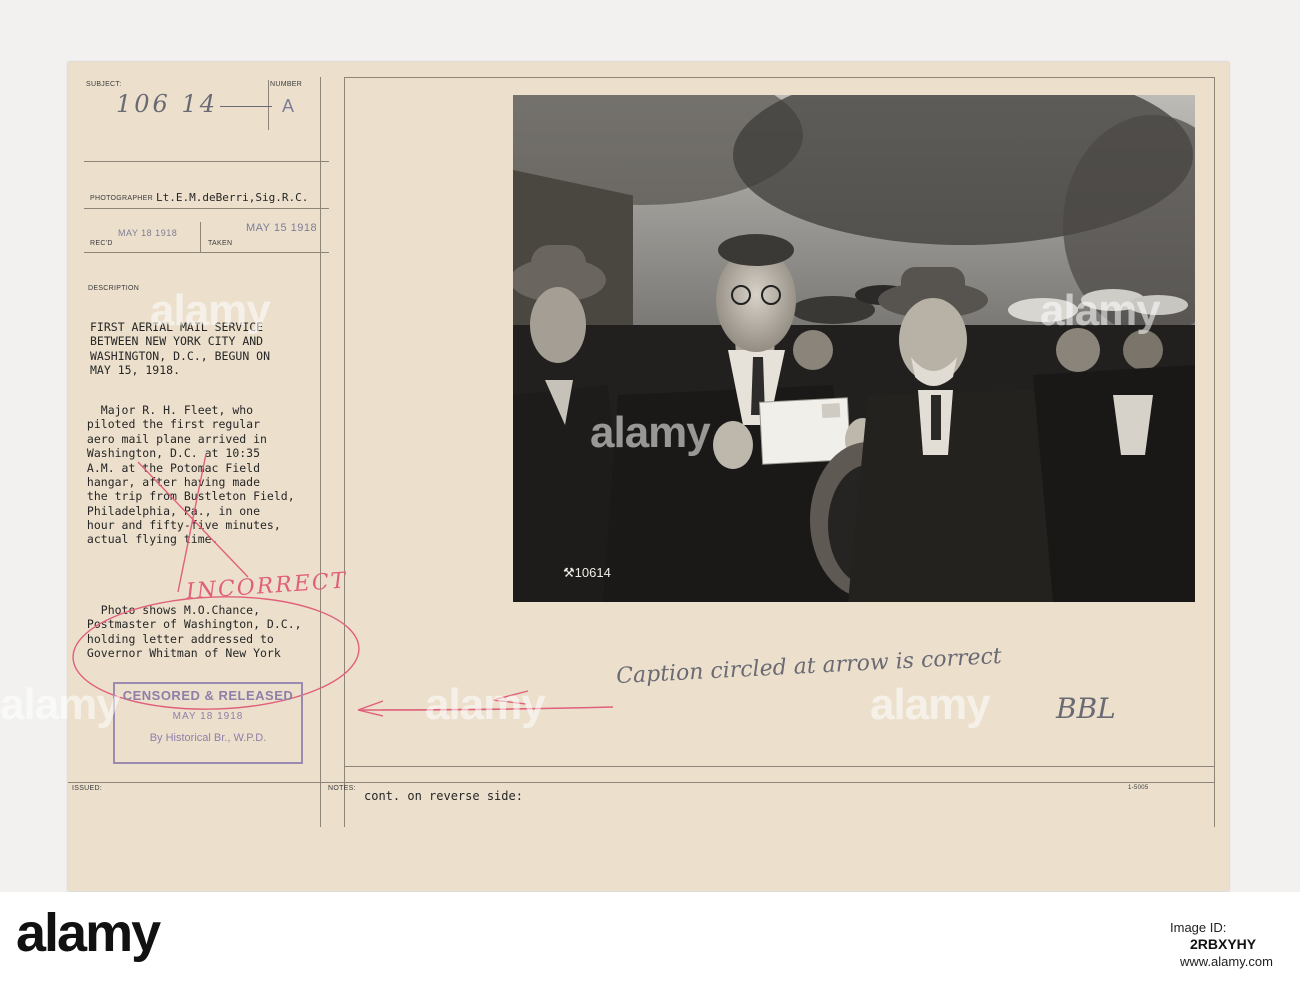  Describe the element at coordinates (930, 704) in the screenshot. I see `watermark-right-mid: alamy` at that location.